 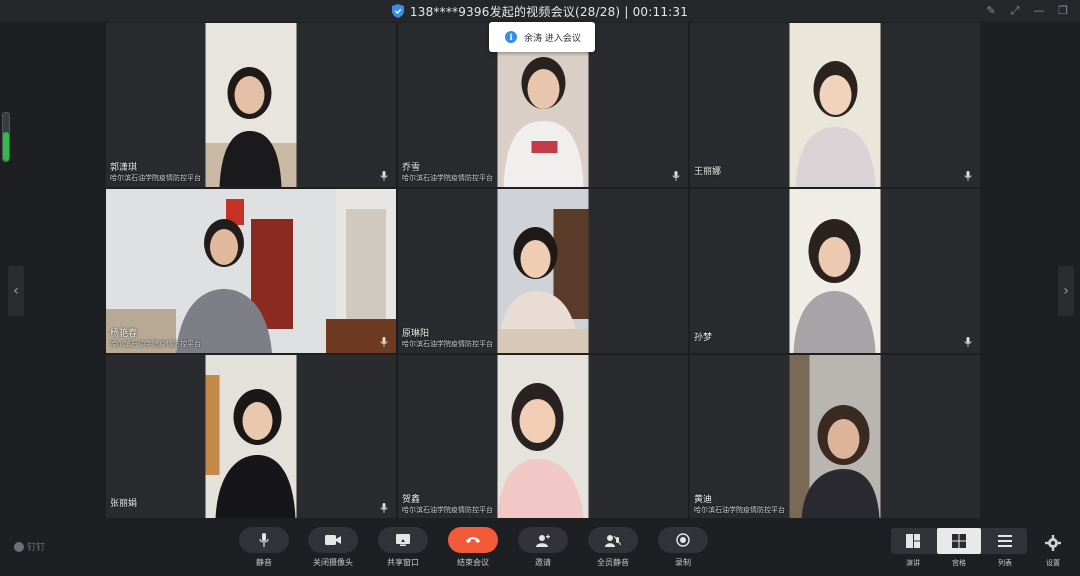 What do you see at coordinates (1015, 11) in the screenshot?
I see `fullscreen-icon: ⤢` at bounding box center [1015, 11].